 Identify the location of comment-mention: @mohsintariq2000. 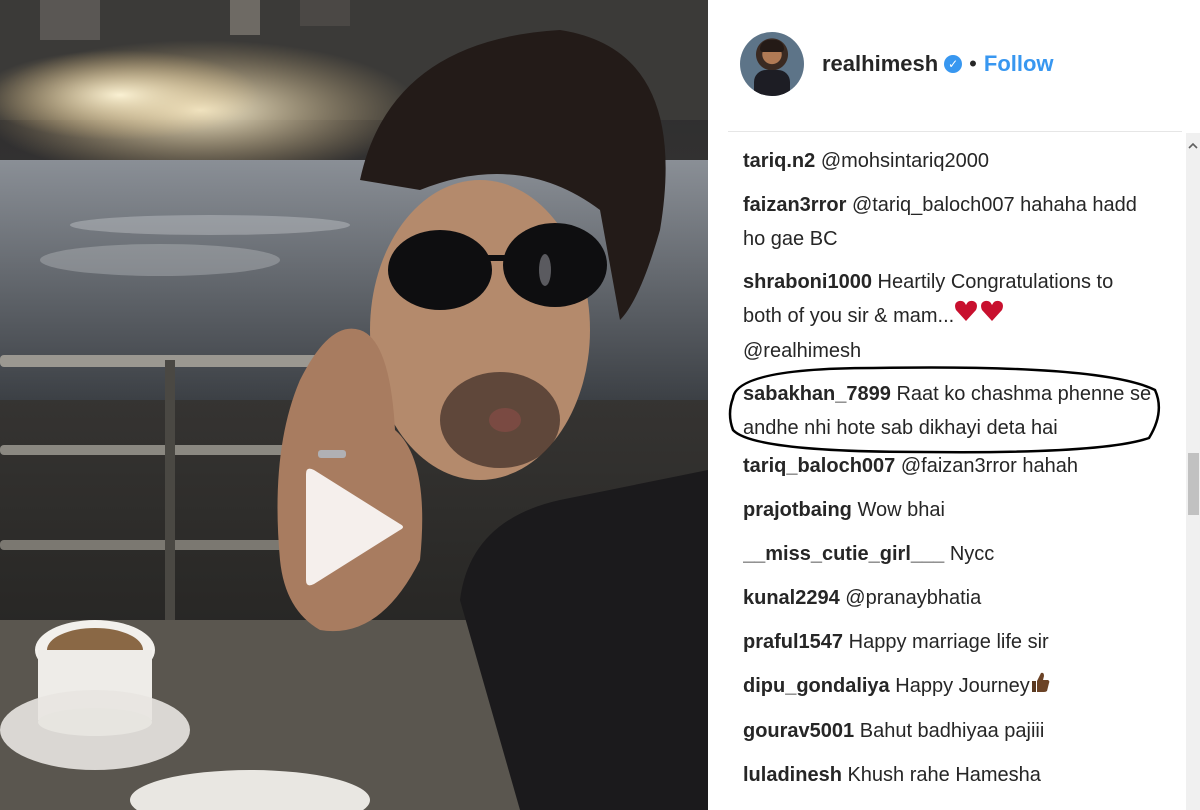
(905, 161).